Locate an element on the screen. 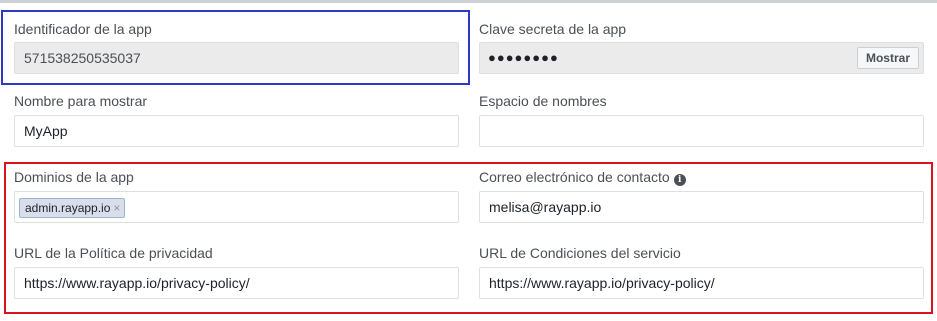 This screenshot has height=321, width=937. app-id-label: Identificador de la app is located at coordinates (83, 29).